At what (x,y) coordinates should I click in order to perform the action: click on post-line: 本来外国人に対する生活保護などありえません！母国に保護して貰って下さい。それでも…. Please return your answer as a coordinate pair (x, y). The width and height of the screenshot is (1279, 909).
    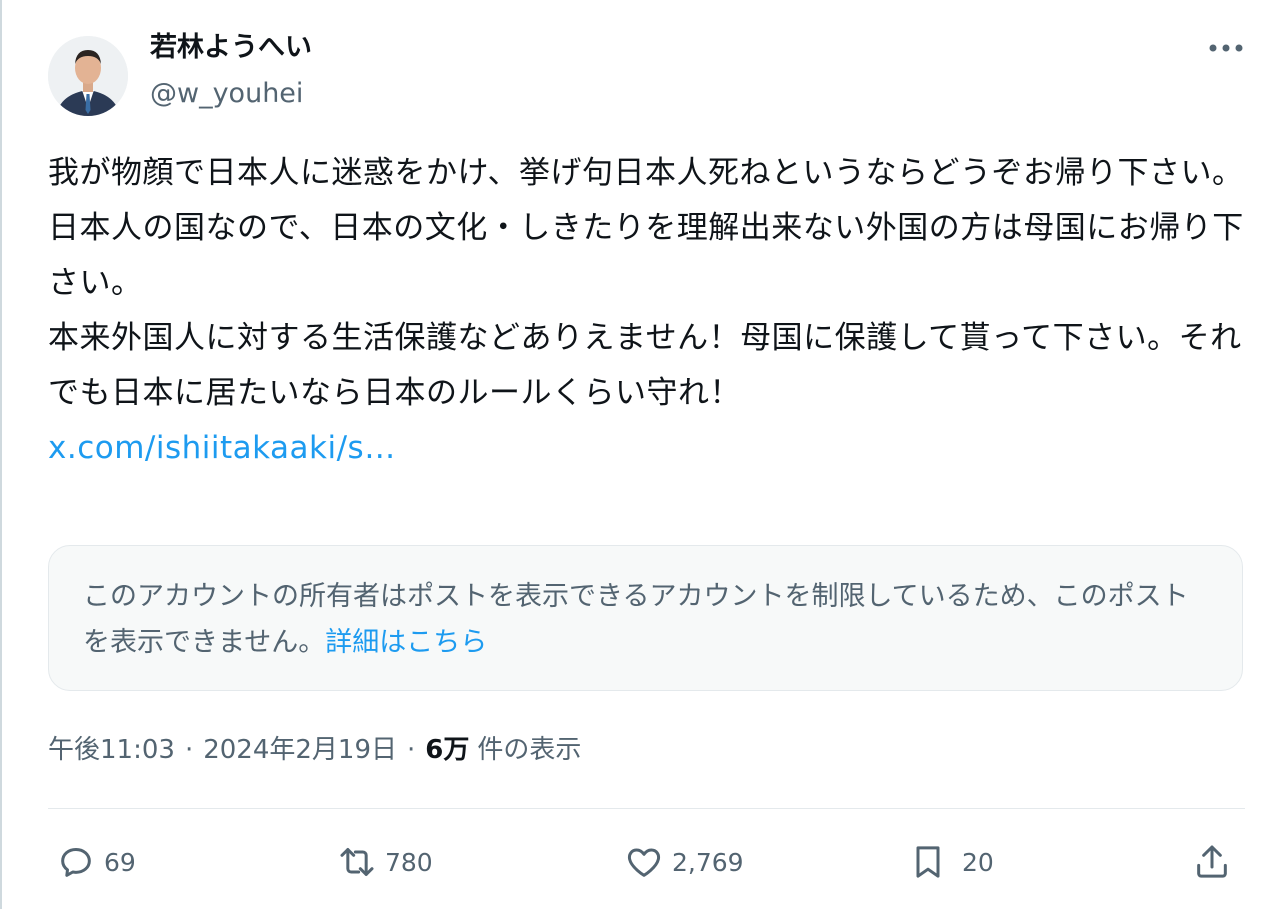
    Looking at the image, I should click on (645, 365).